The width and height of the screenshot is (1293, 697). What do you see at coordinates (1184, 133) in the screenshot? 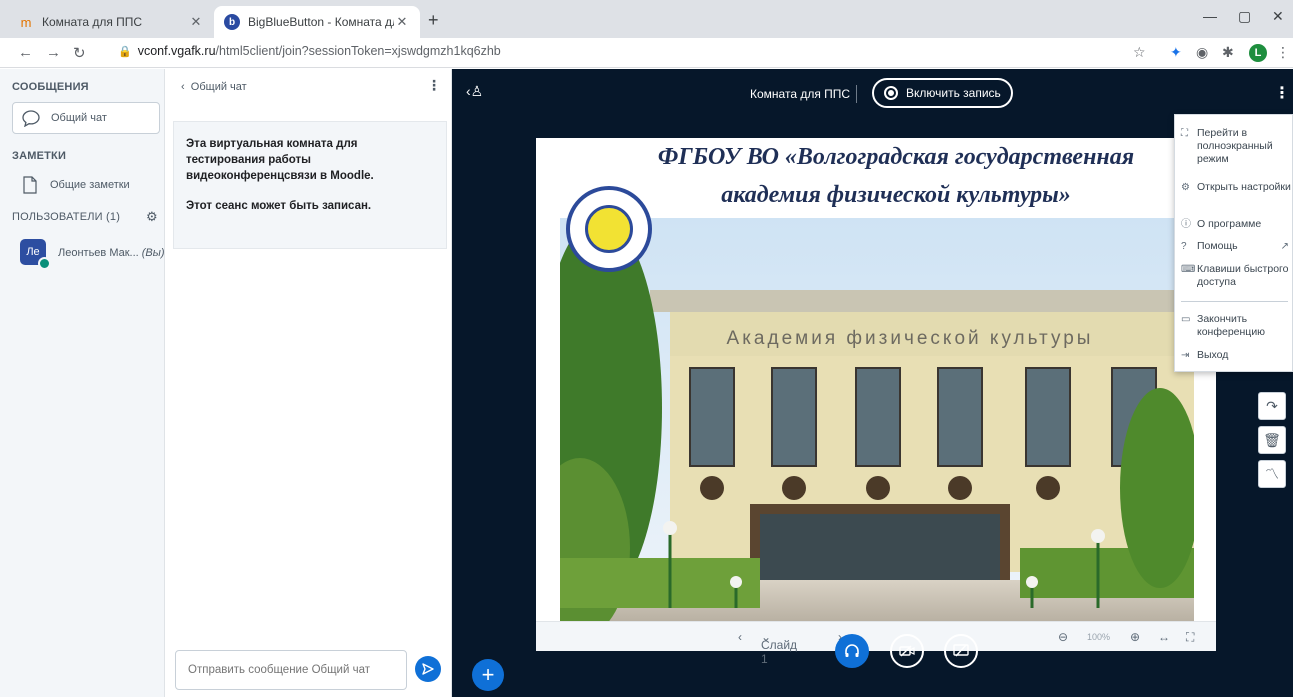
I see `fullscreen-icon: ⛶` at bounding box center [1184, 133].